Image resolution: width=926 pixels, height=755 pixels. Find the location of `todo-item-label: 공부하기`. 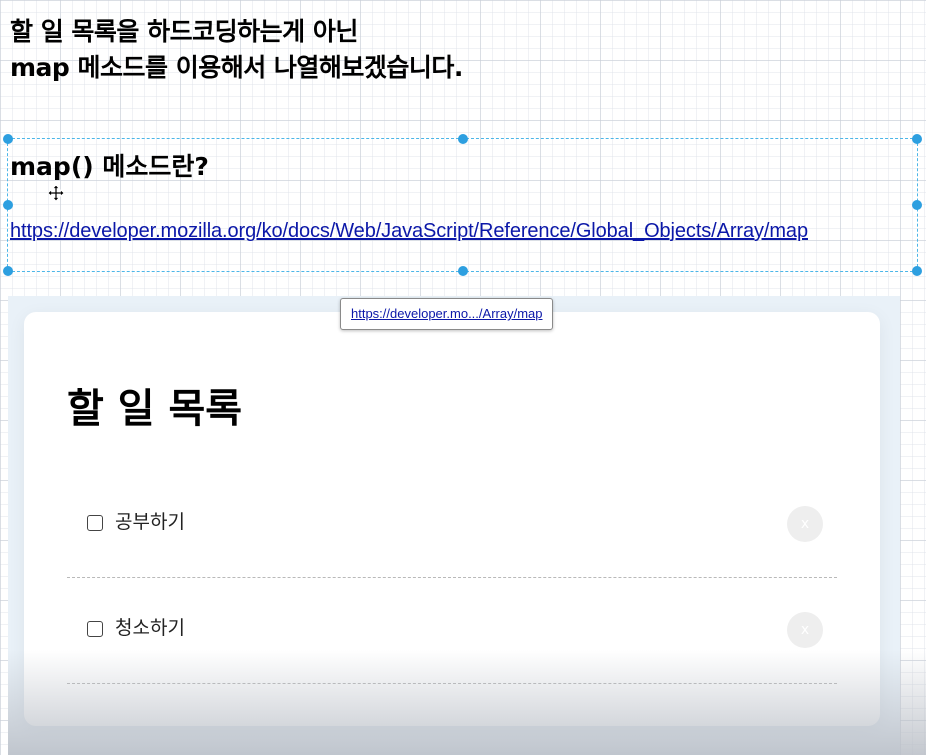

todo-item-label: 공부하기 is located at coordinates (150, 522).